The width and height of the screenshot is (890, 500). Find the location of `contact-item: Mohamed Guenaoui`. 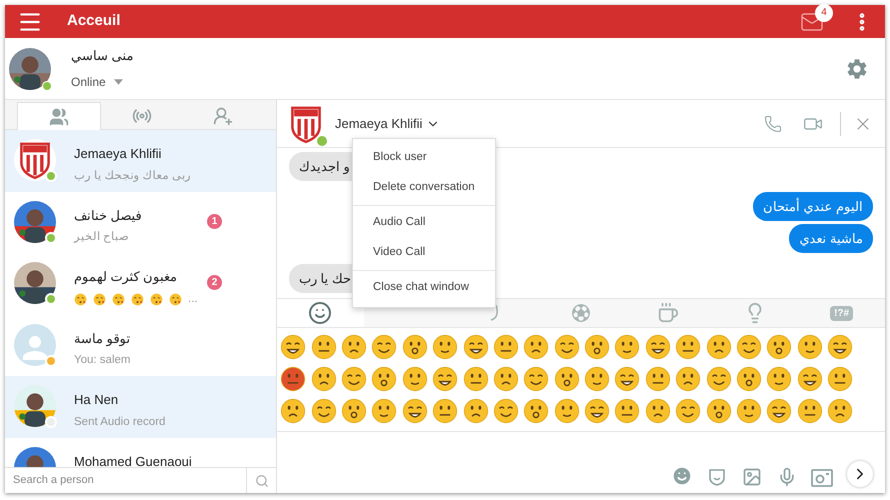

contact-item: Mohamed Guenaoui is located at coordinates (140, 452).